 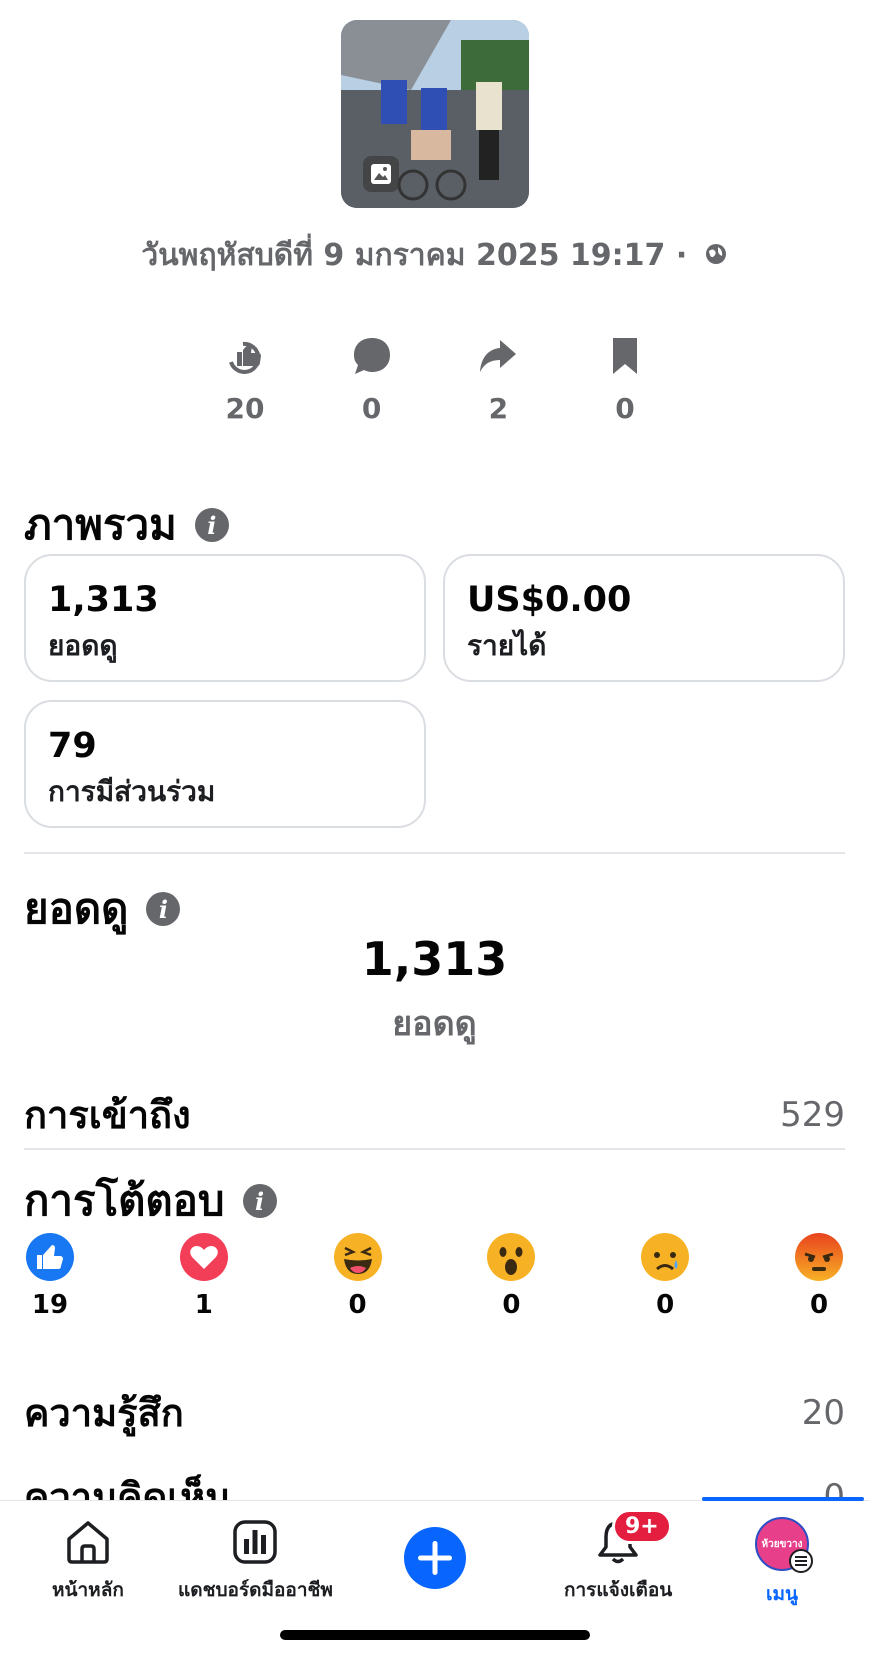 What do you see at coordinates (435, 1635) in the screenshot?
I see `home-indicator` at bounding box center [435, 1635].